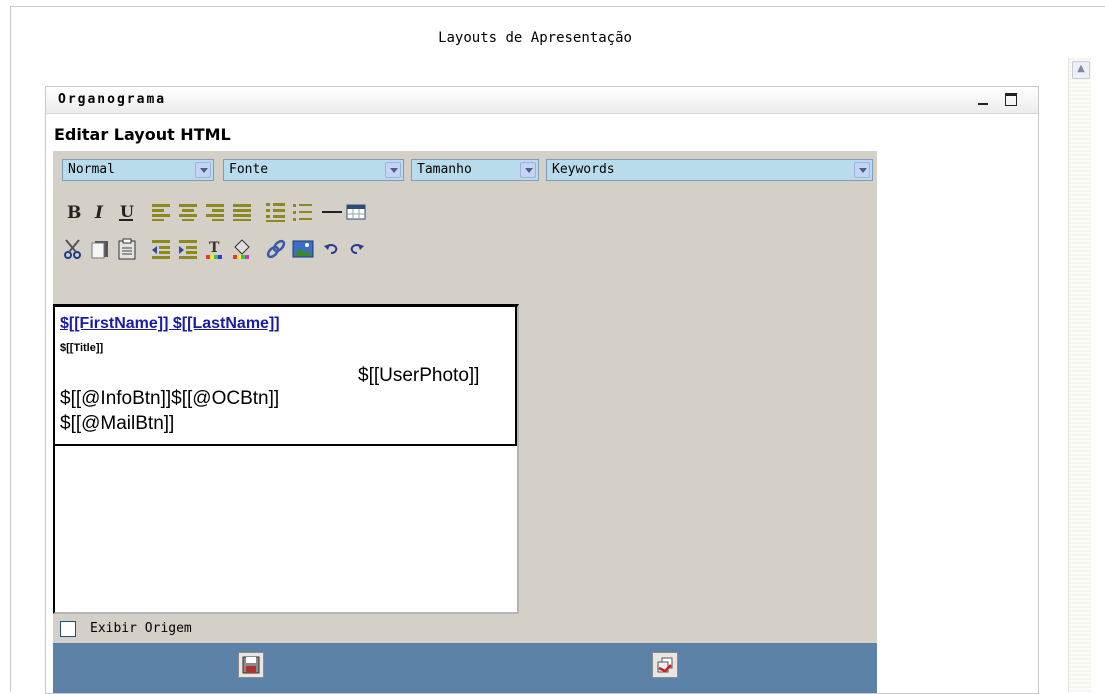 The image size is (1105, 694). What do you see at coordinates (117, 423) in the screenshot?
I see `mail-placeholder: $[[@MailBtn]]` at bounding box center [117, 423].